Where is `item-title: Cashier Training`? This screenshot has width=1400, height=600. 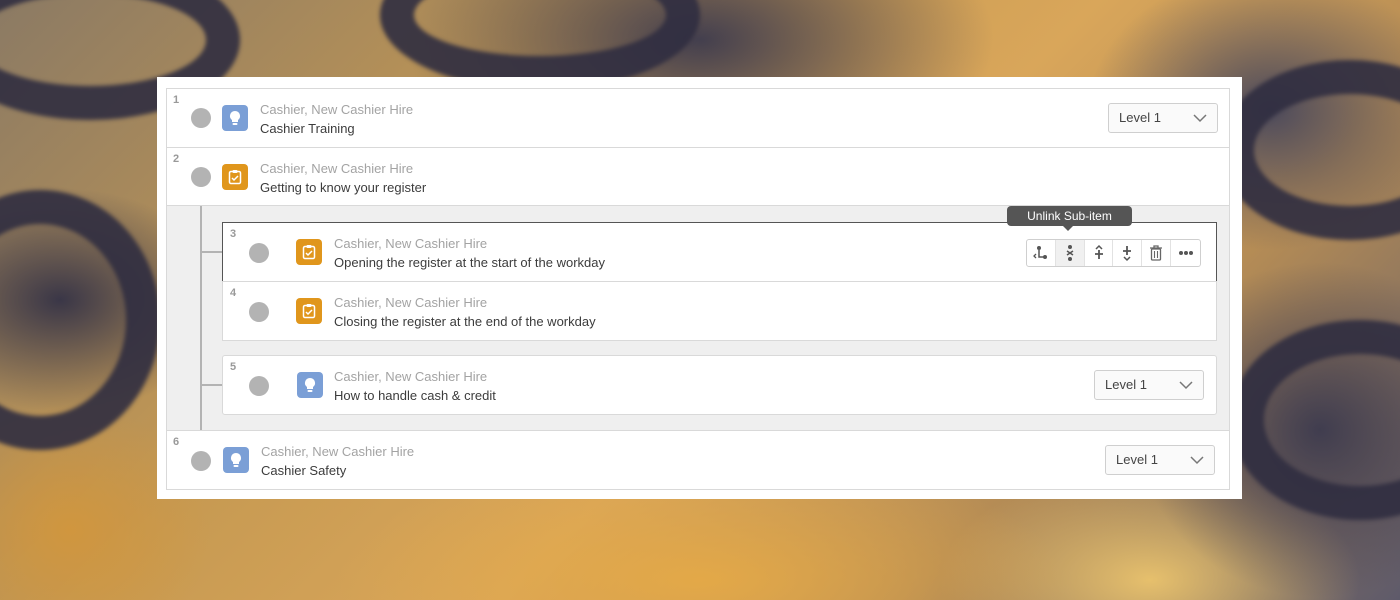
item-title: Cashier Training is located at coordinates (307, 128).